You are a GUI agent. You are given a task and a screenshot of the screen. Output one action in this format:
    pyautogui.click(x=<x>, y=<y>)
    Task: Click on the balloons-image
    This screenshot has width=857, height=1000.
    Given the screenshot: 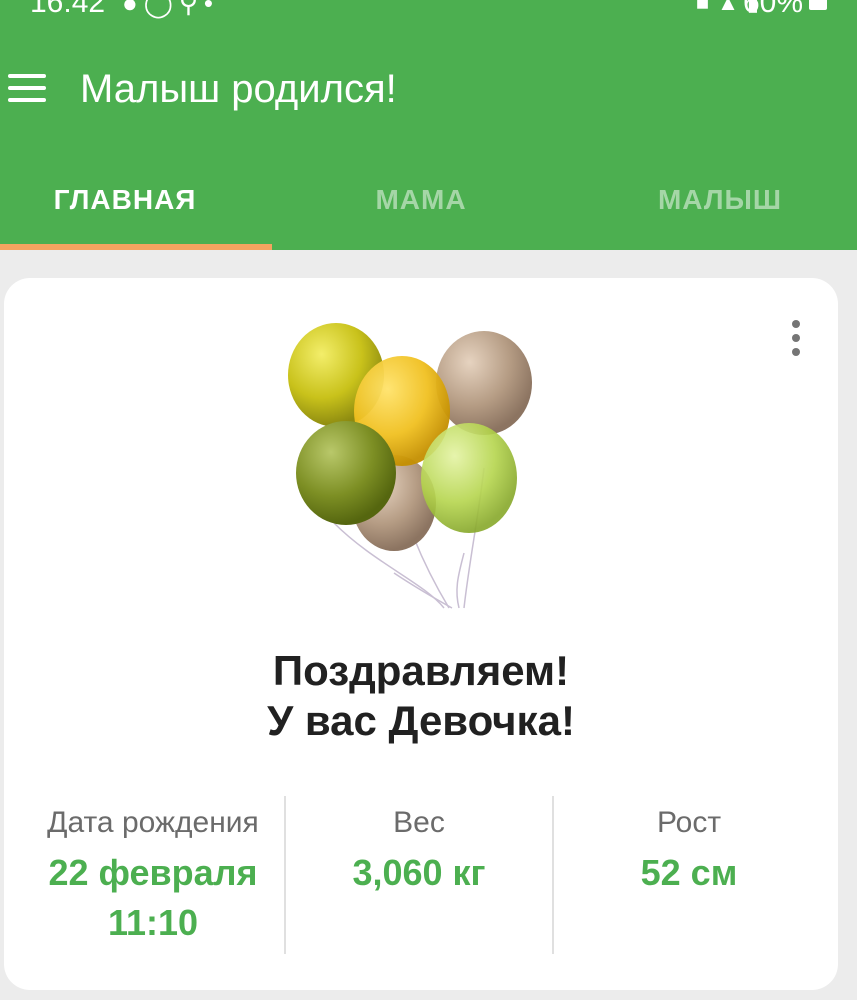 What is the action you would take?
    pyautogui.click(x=410, y=466)
    